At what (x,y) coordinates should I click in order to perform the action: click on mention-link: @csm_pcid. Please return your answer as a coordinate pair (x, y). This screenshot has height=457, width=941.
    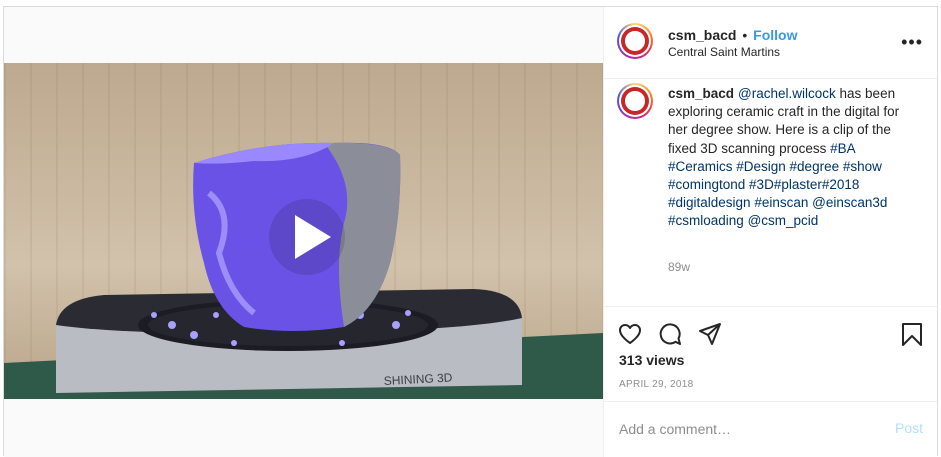
    Looking at the image, I should click on (783, 220).